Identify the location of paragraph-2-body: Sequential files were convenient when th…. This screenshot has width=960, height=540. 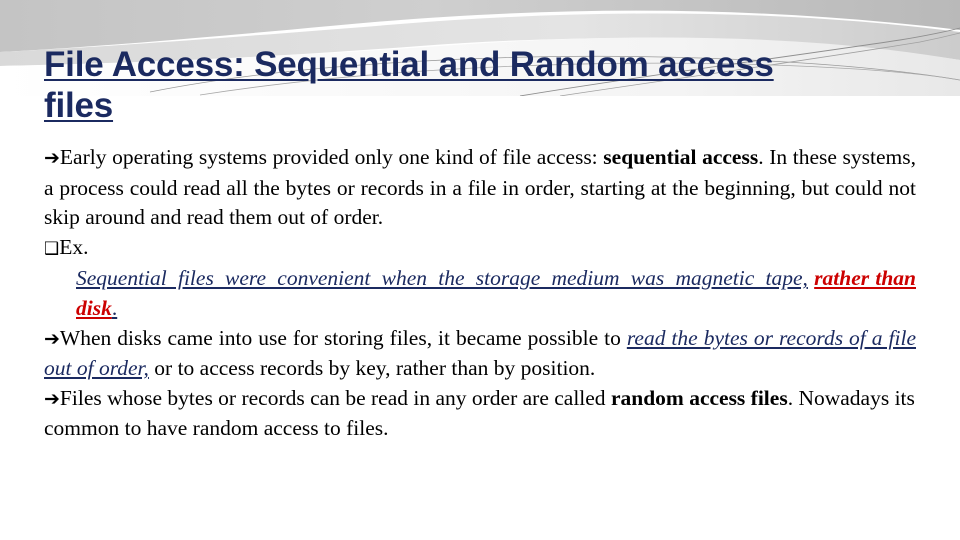
(480, 293).